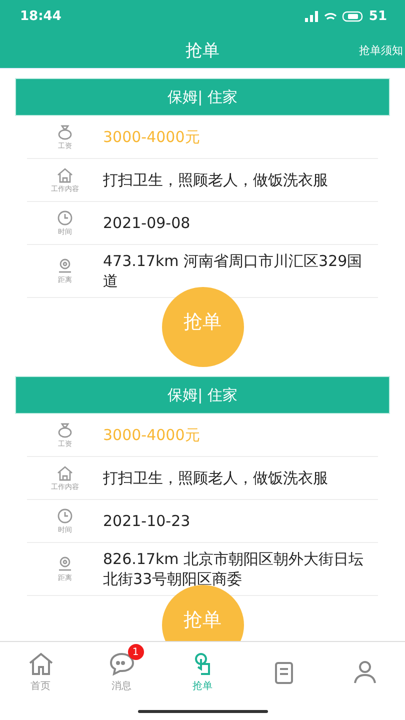  I want to click on tab-item: 消息 1, so click(121, 672).